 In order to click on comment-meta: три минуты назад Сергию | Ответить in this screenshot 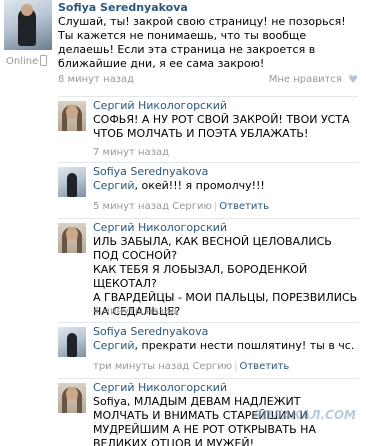, I will do `click(191, 366)`.